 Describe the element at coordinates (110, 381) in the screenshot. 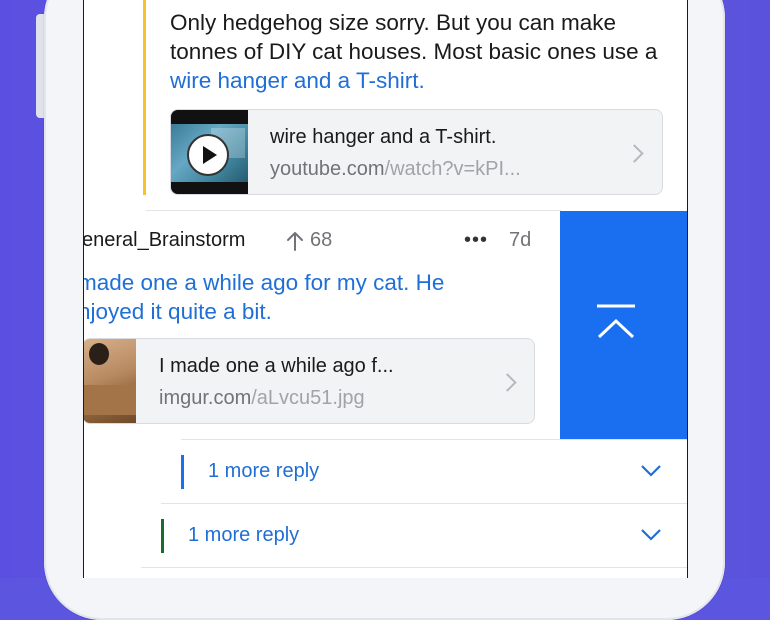

I see `image-thumbnail` at that location.